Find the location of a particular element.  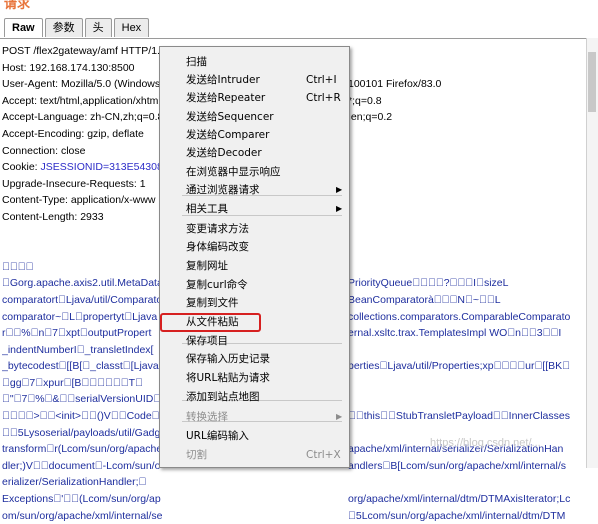

menu-item-label: 发送给Intruder is located at coordinates (223, 80).